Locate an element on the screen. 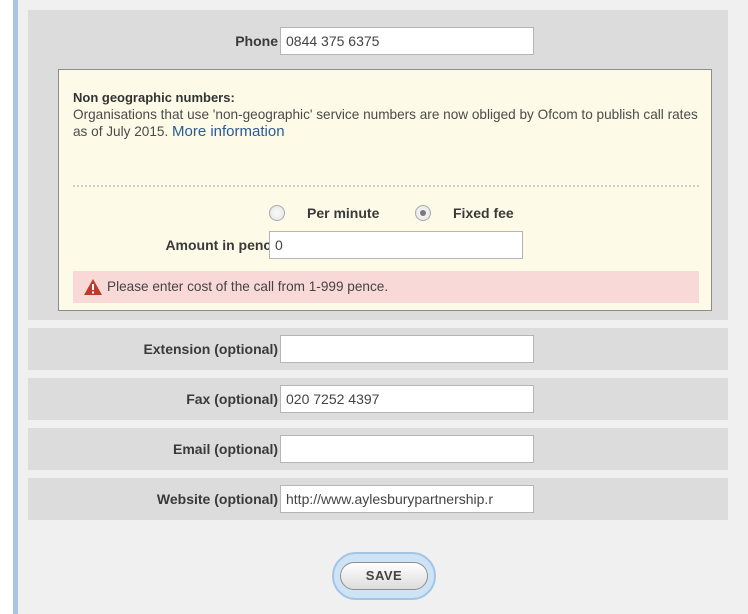 This screenshot has height=614, width=748. email-input is located at coordinates (407, 449).